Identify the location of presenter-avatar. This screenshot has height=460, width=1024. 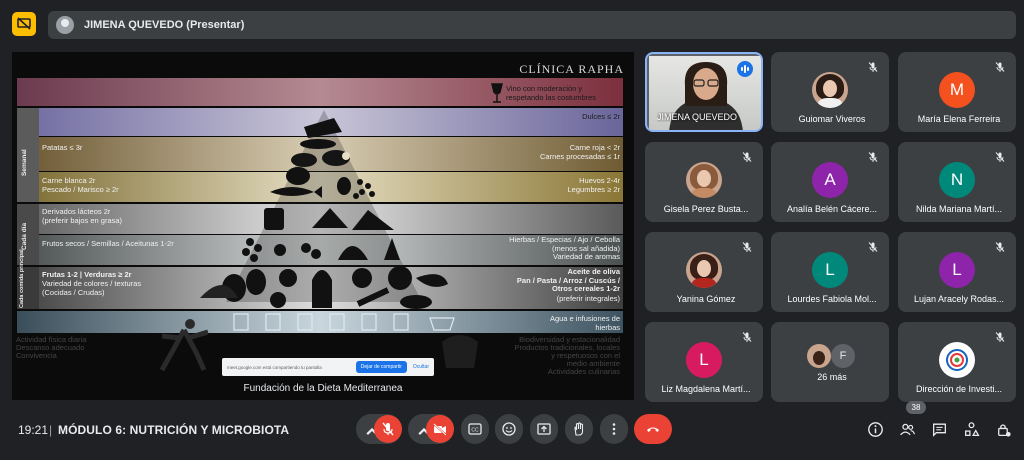
(65, 25).